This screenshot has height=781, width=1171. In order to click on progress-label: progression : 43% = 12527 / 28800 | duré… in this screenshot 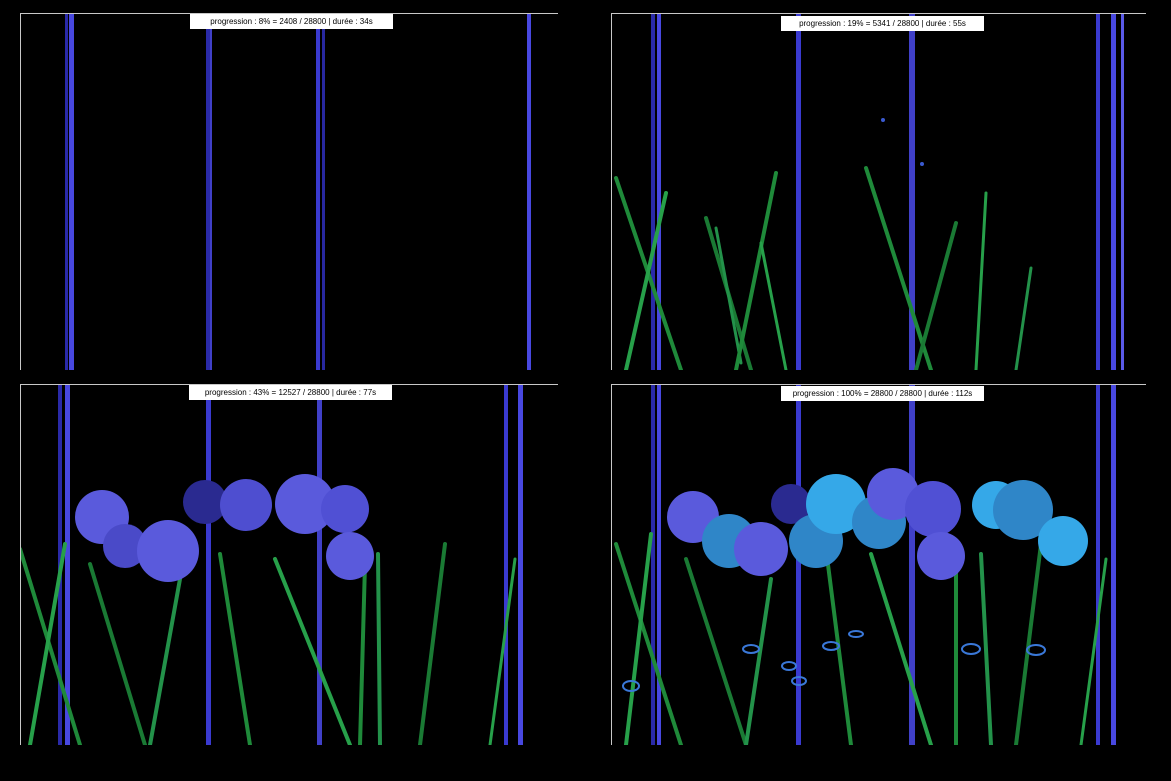, I will do `click(290, 392)`.